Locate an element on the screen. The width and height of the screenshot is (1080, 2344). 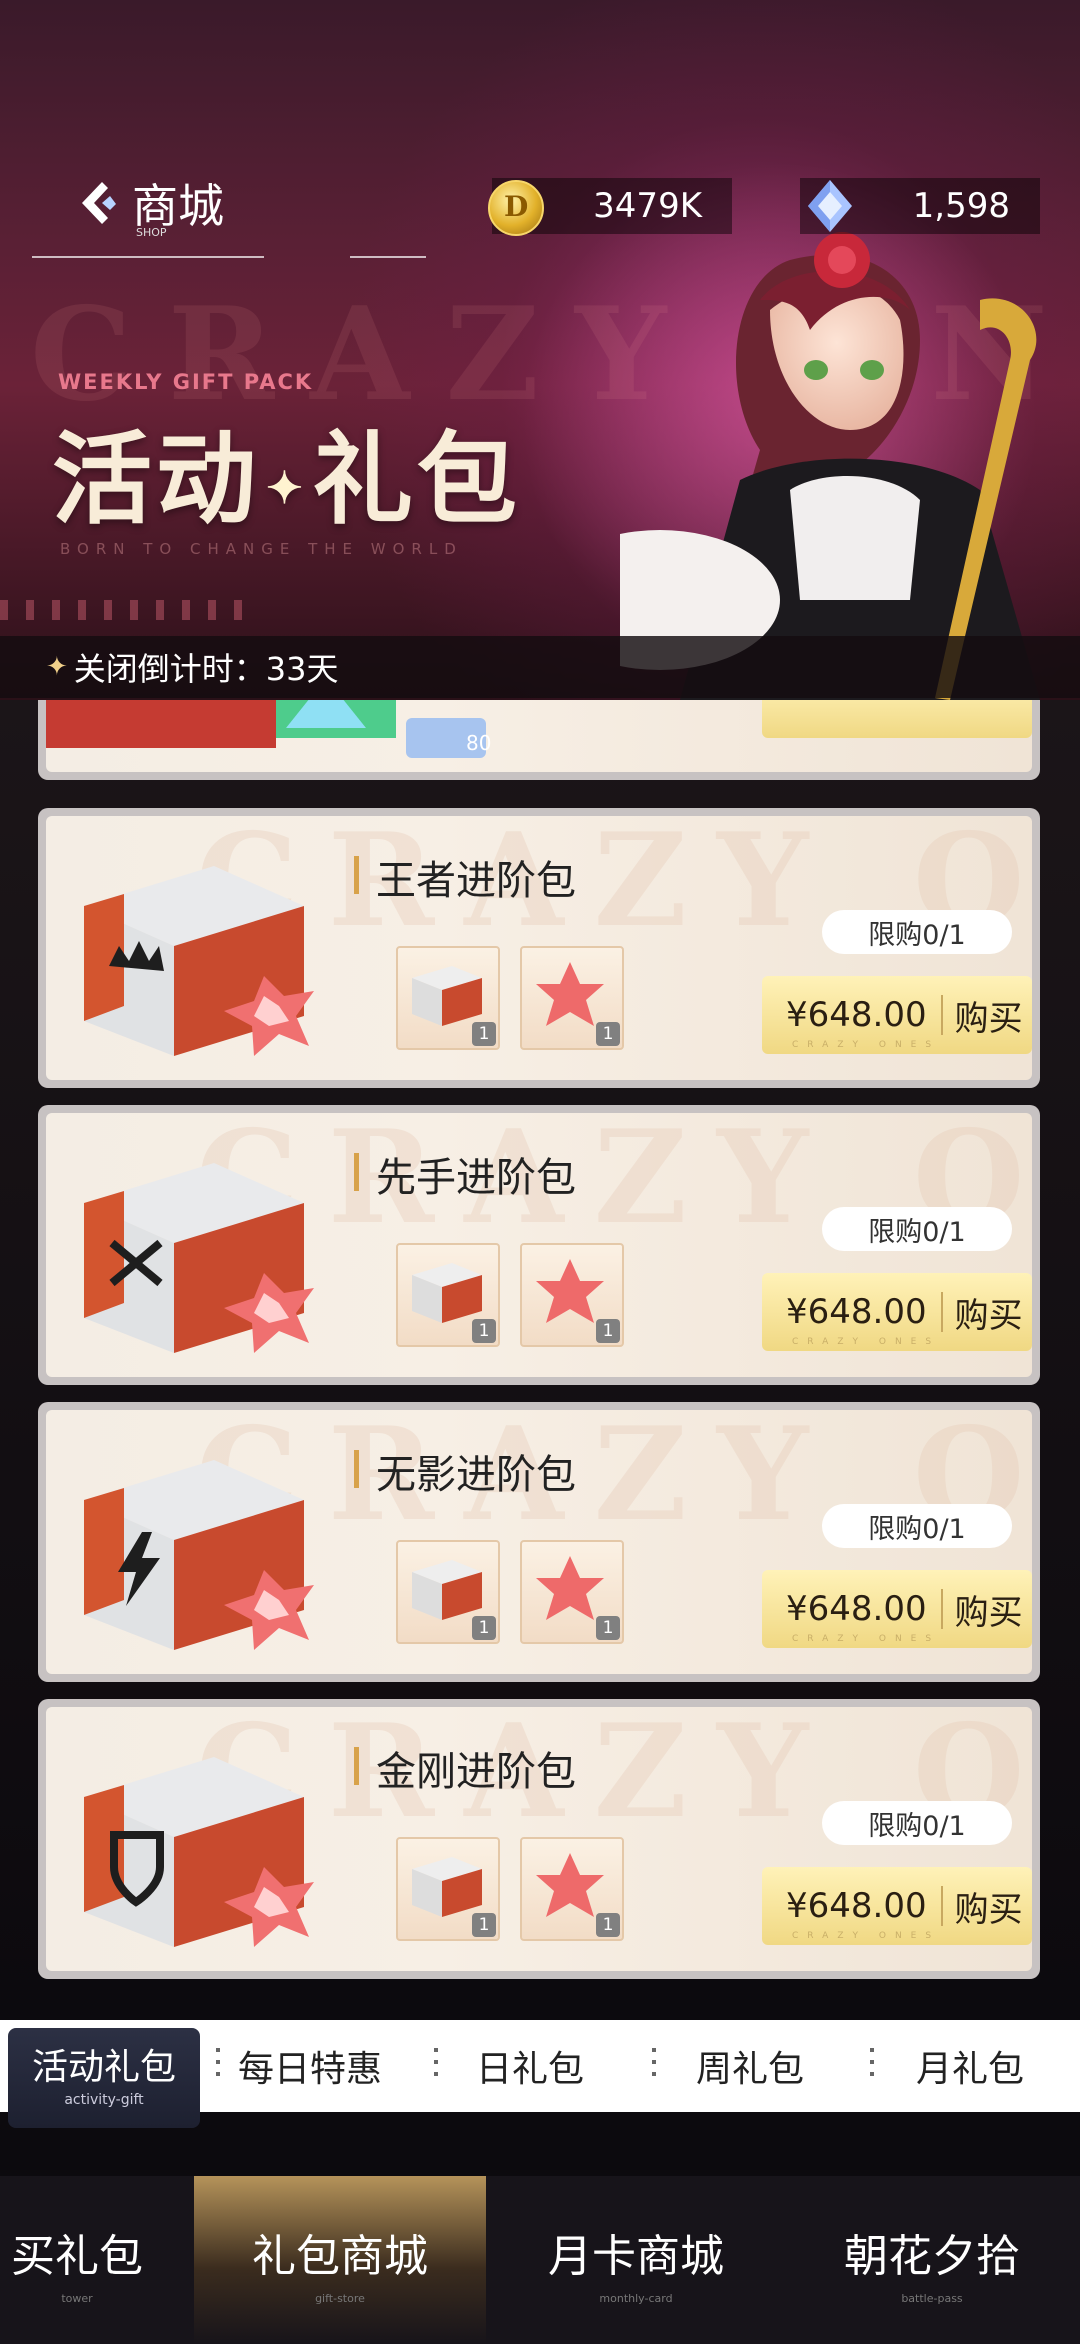
pack-card: CRAZY ONES 王者进阶包 1 1 is located at coordinates (539, 948).